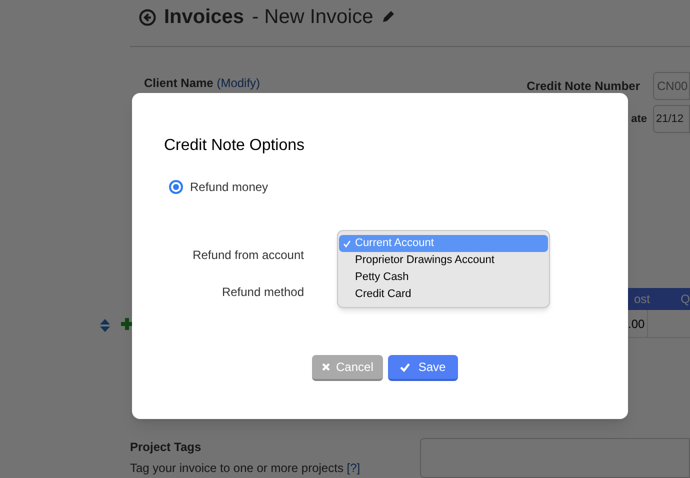 The height and width of the screenshot is (478, 690). I want to click on dropdown-option: Credit Card, so click(443, 294).